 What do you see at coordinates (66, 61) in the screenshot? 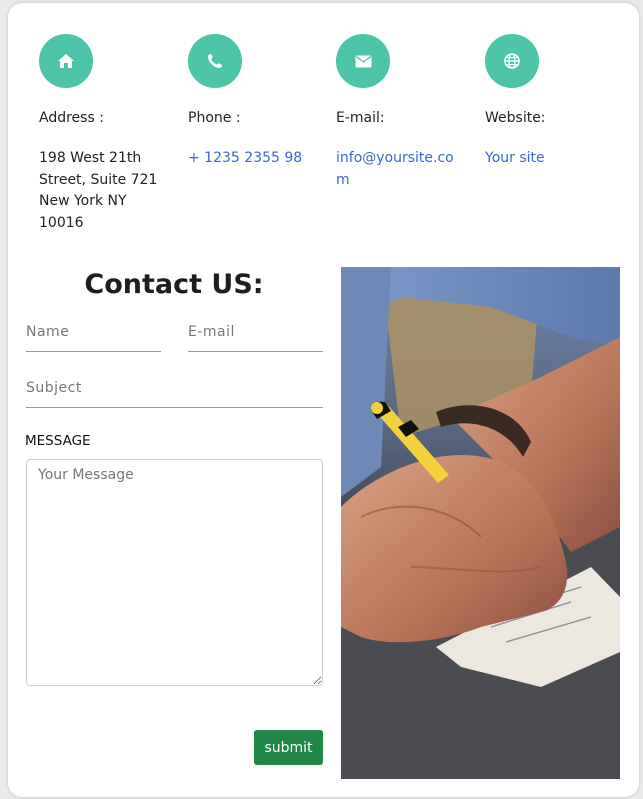
I see `home-icon` at bounding box center [66, 61].